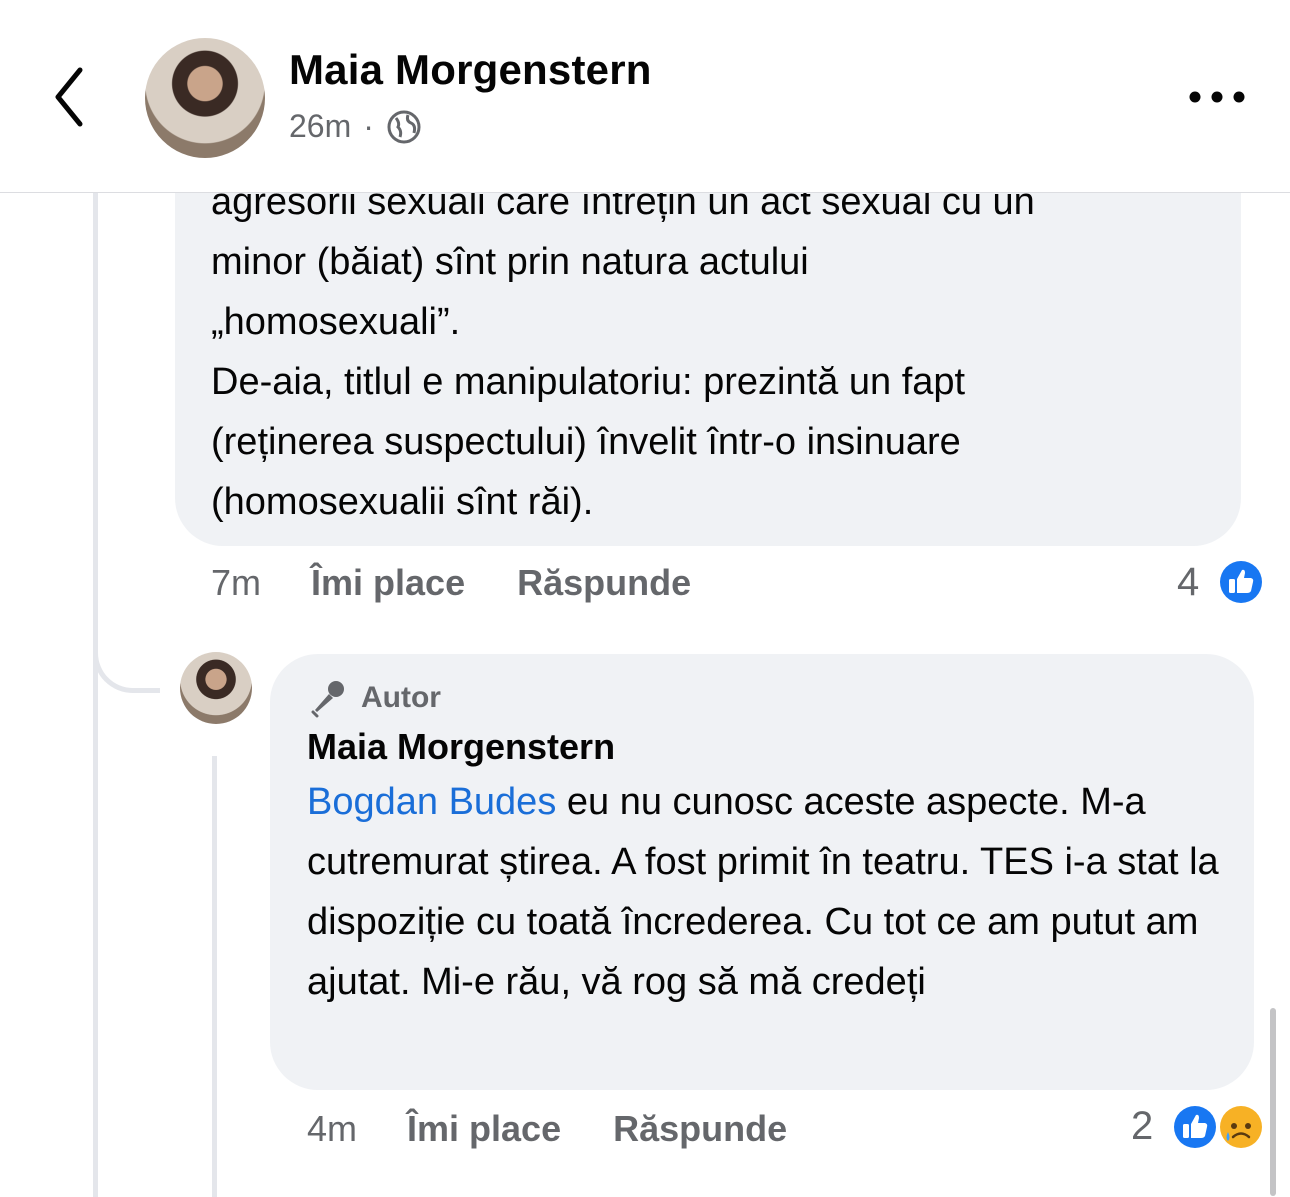 The image size is (1290, 1197). What do you see at coordinates (1241, 1127) in the screenshot?
I see `sad-reaction-icon` at bounding box center [1241, 1127].